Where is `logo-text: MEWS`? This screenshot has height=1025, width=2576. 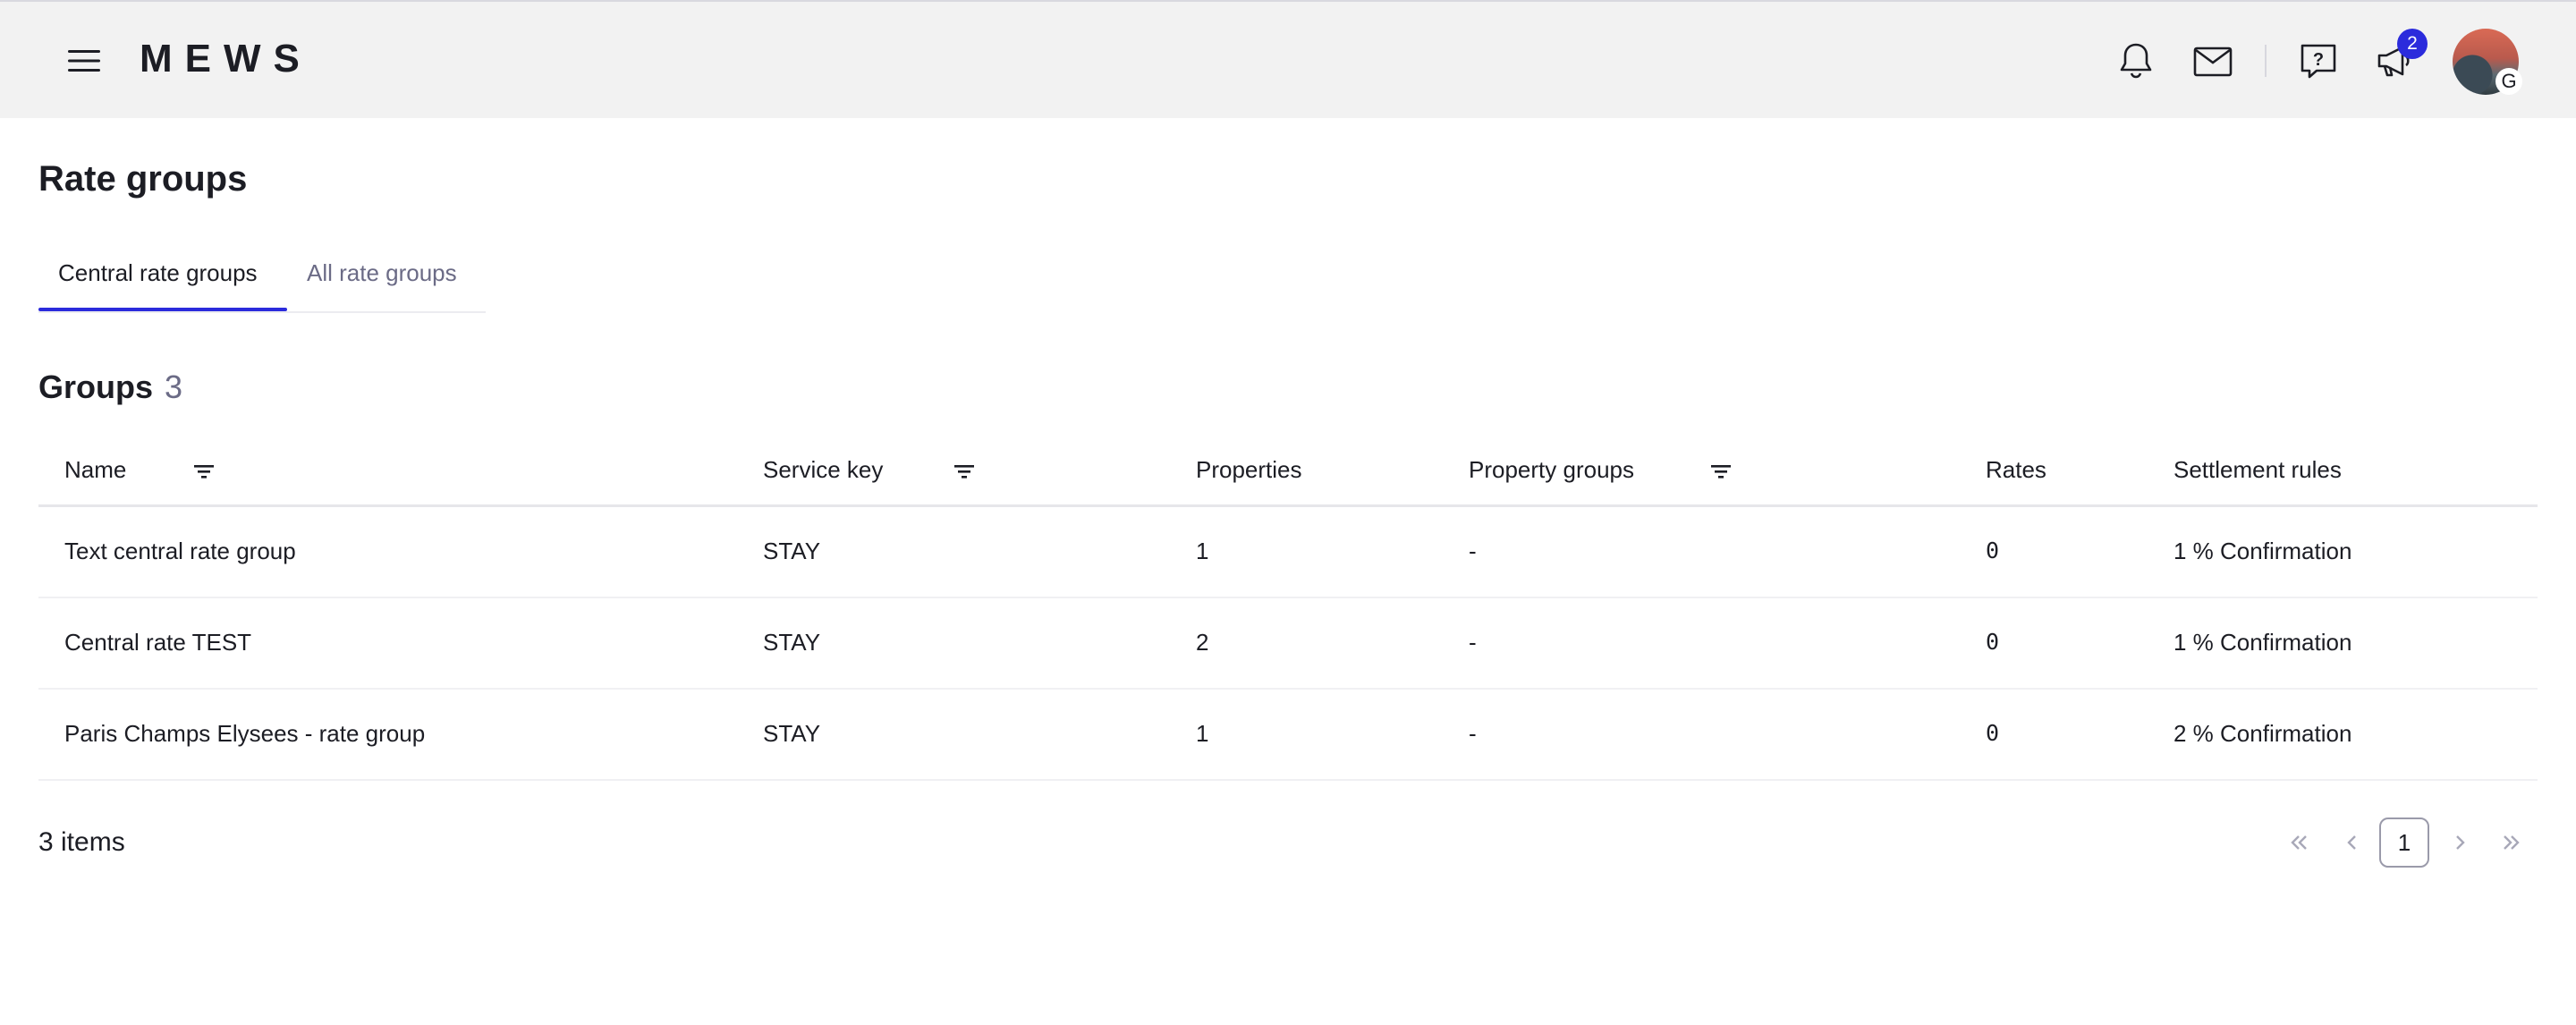 logo-text: MEWS is located at coordinates (226, 59).